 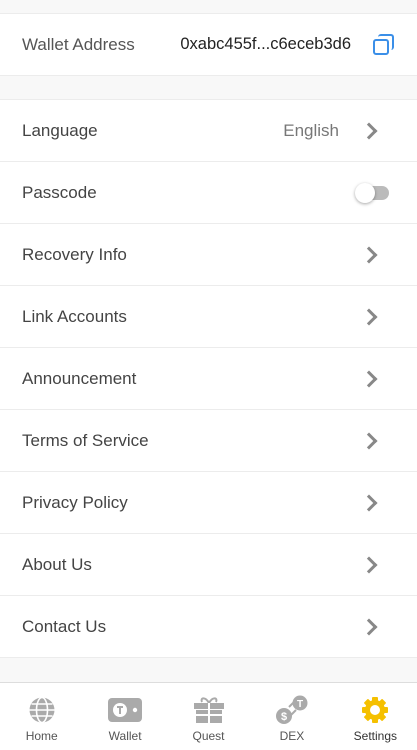 I want to click on tab-home: Home, so click(x=41, y=716).